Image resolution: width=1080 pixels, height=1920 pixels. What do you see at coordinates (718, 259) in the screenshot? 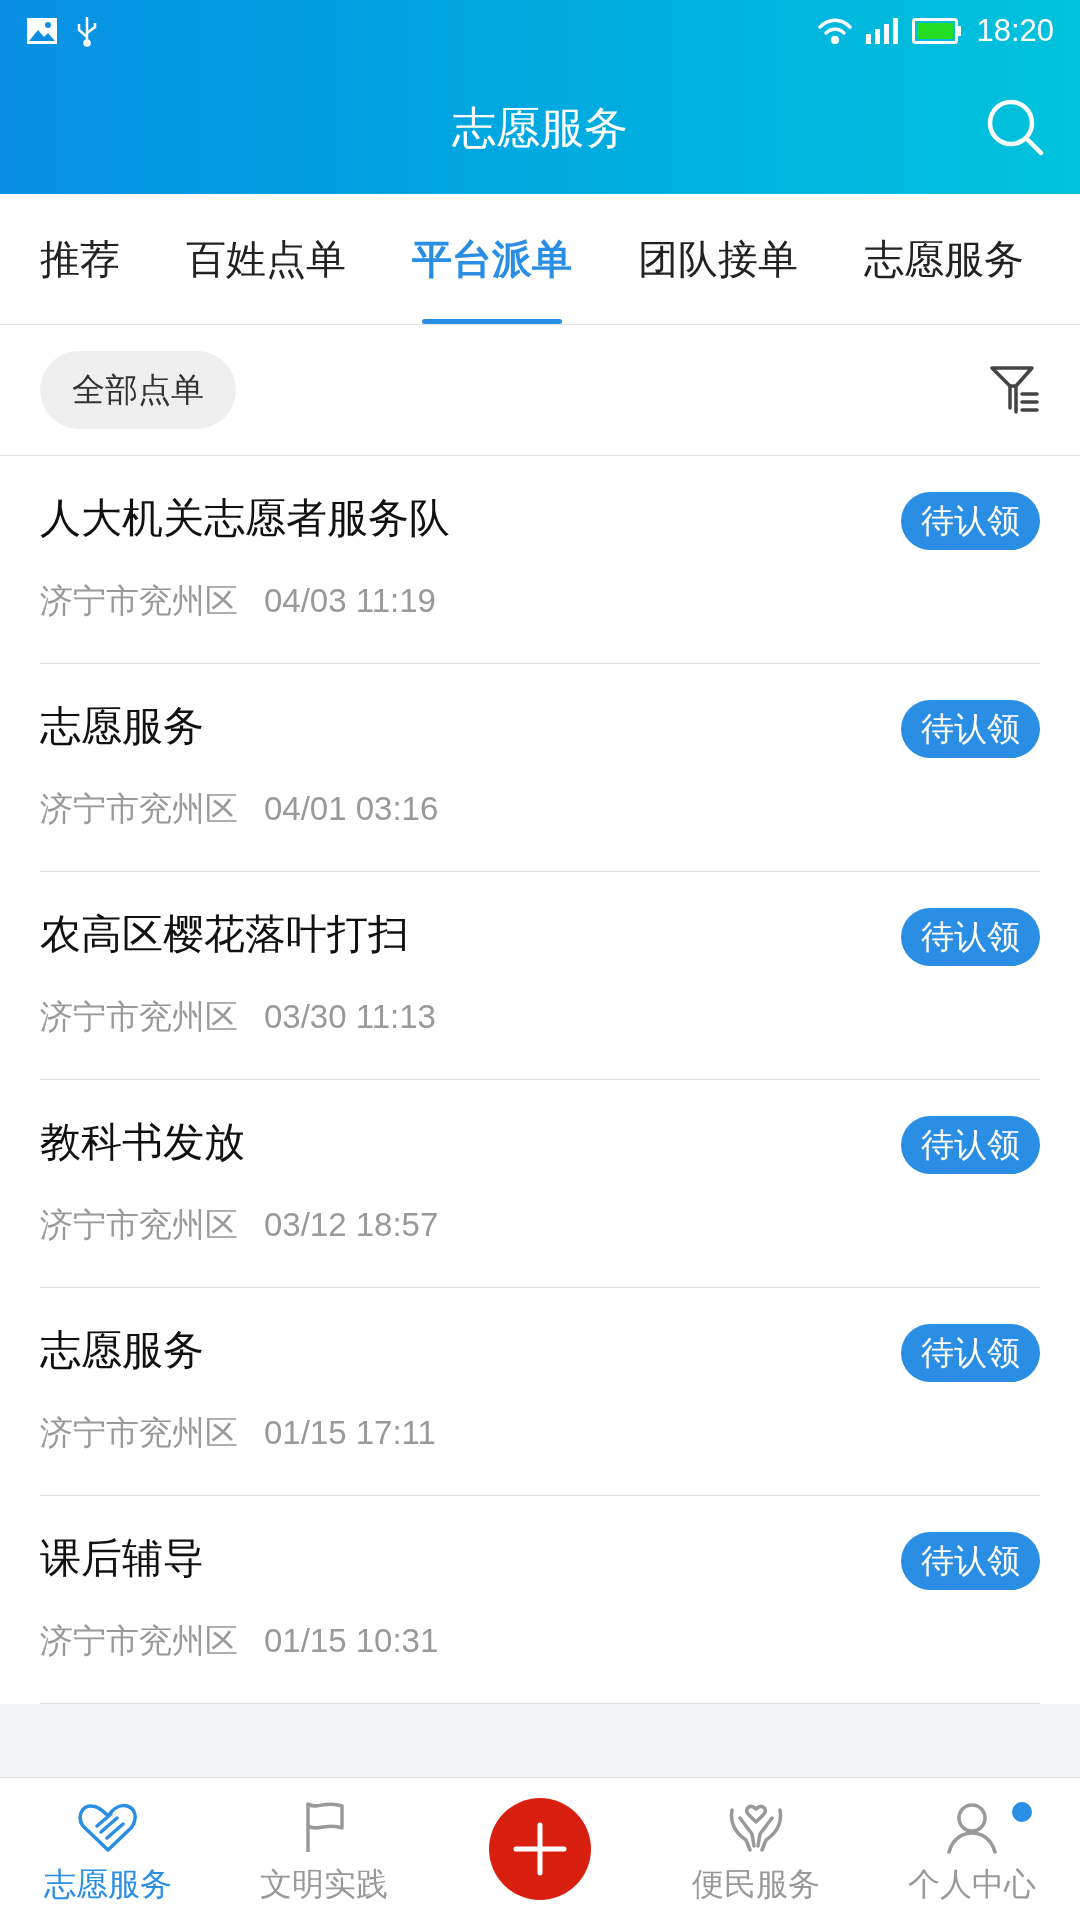
I see `category-tab: 团队接单` at bounding box center [718, 259].